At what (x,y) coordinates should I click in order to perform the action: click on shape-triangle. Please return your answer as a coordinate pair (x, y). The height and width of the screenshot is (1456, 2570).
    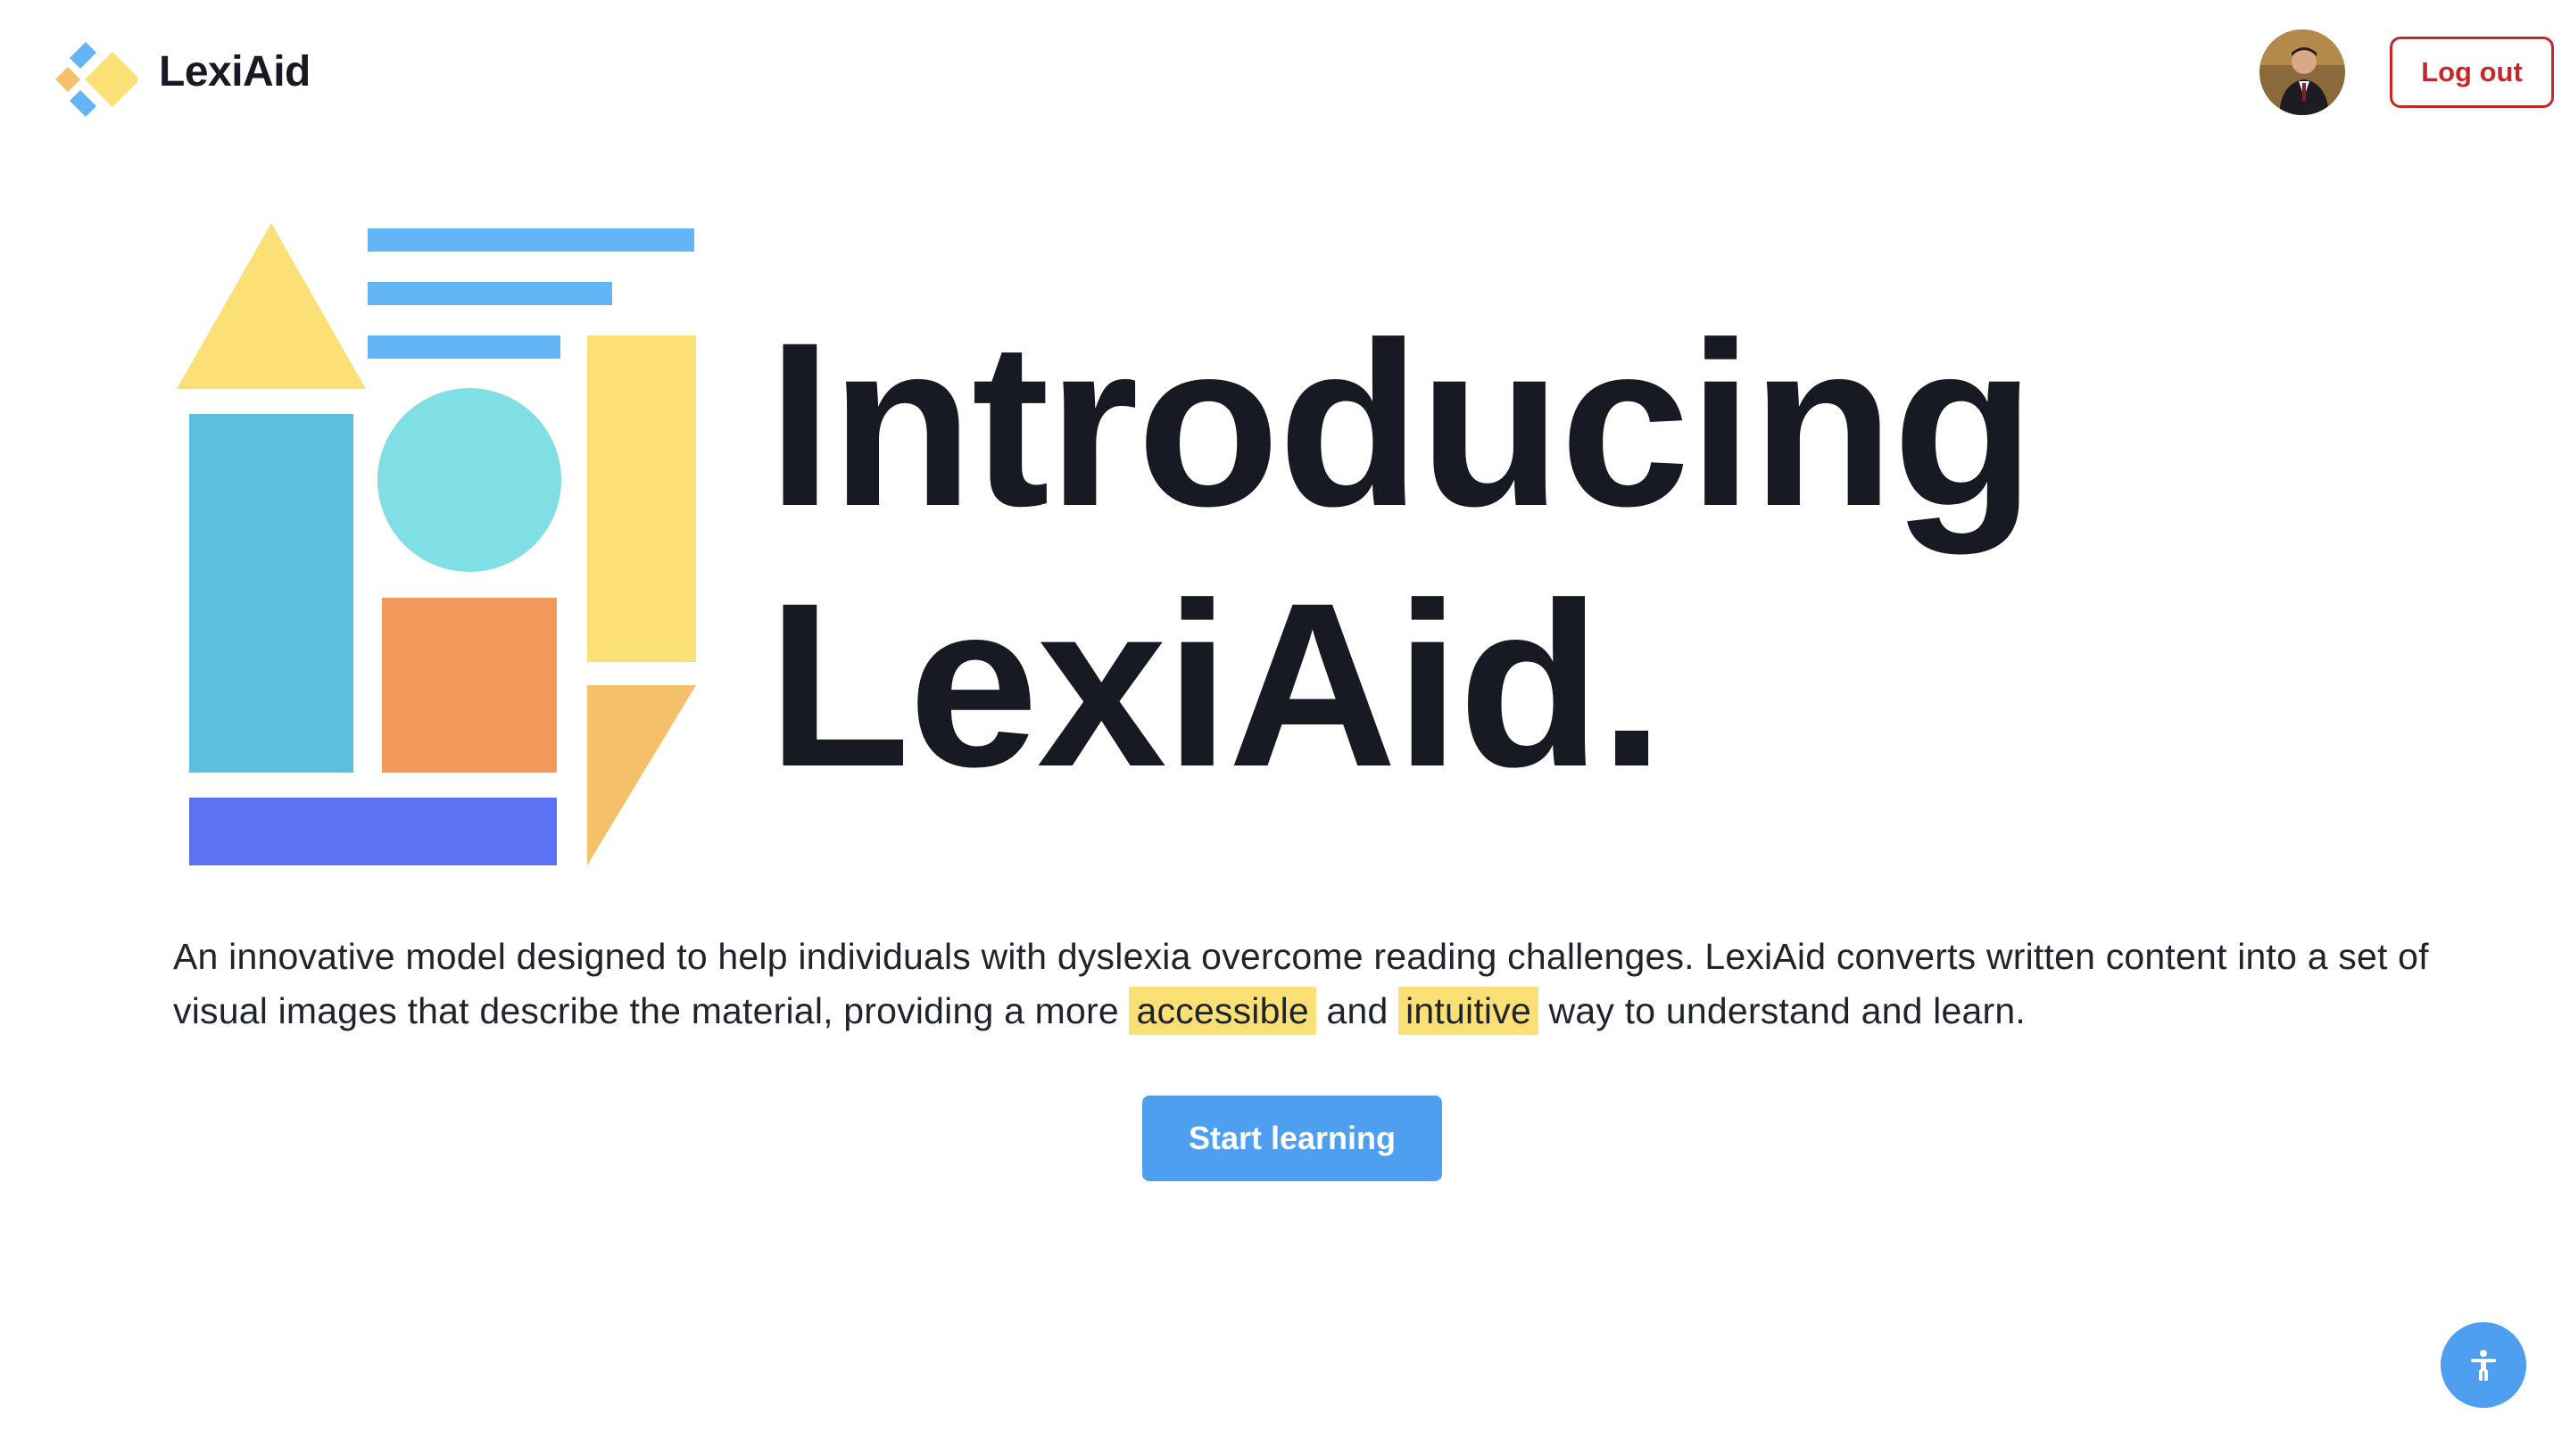
    Looking at the image, I should click on (271, 306).